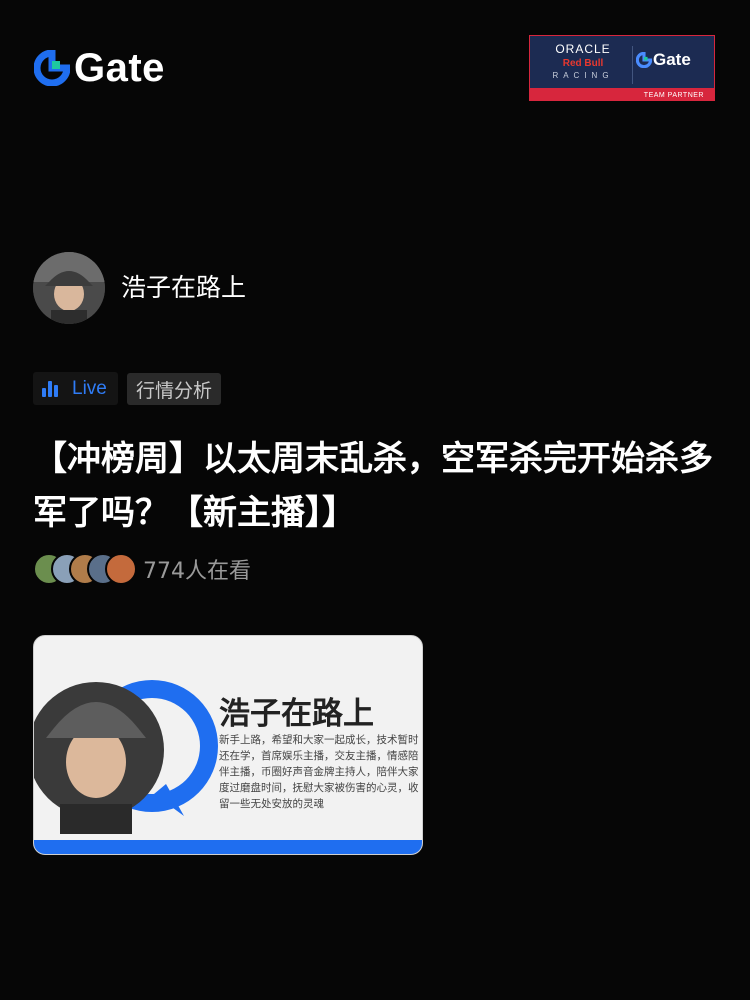 This screenshot has height=1000, width=750. I want to click on team-partner-badge: ORACLE Red Bull RACING Gate TEAM PARTNER, so click(622, 68).